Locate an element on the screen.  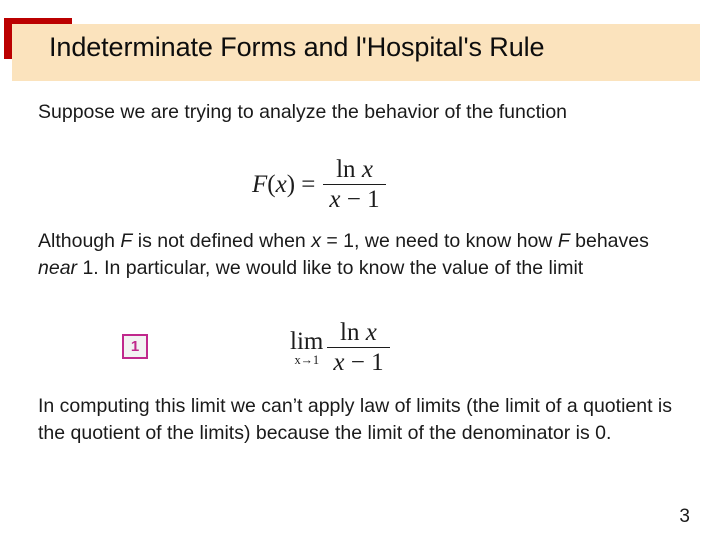
formula-limit-numerator: ln x is located at coordinates (358, 334).